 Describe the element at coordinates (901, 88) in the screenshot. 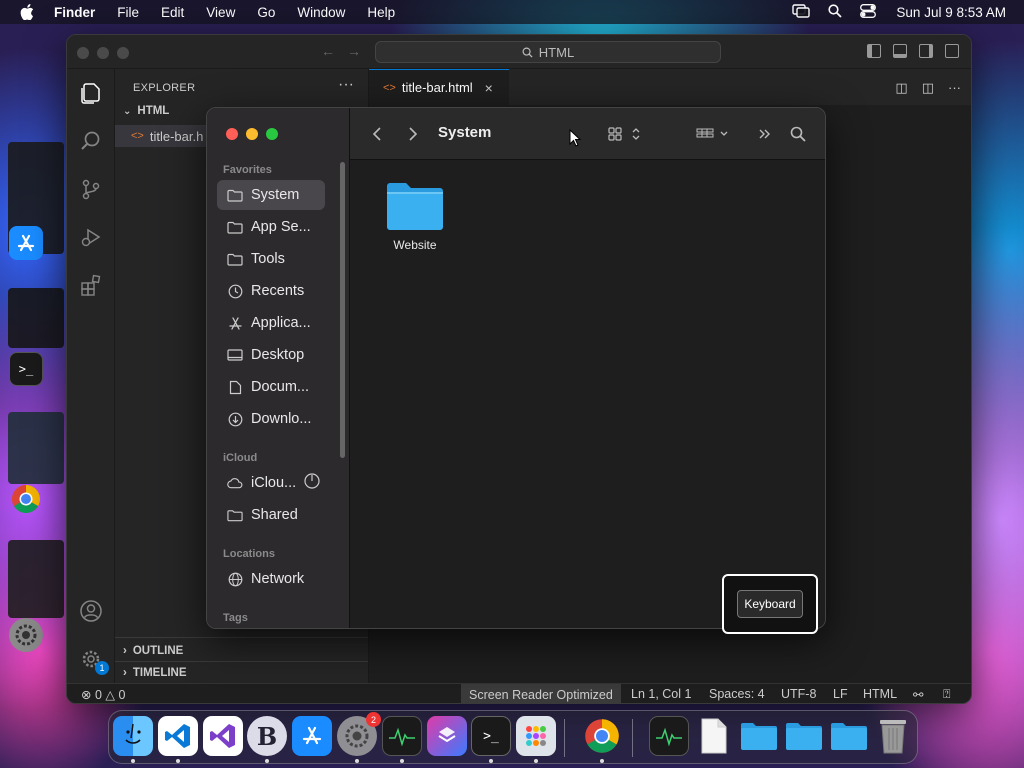

I see `open-preview-icon: ◫` at that location.